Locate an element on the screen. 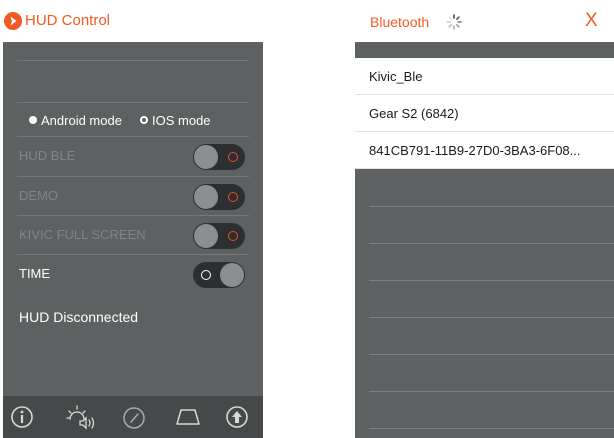 This screenshot has height=438, width=614. speedometer-tab is located at coordinates (135, 417).